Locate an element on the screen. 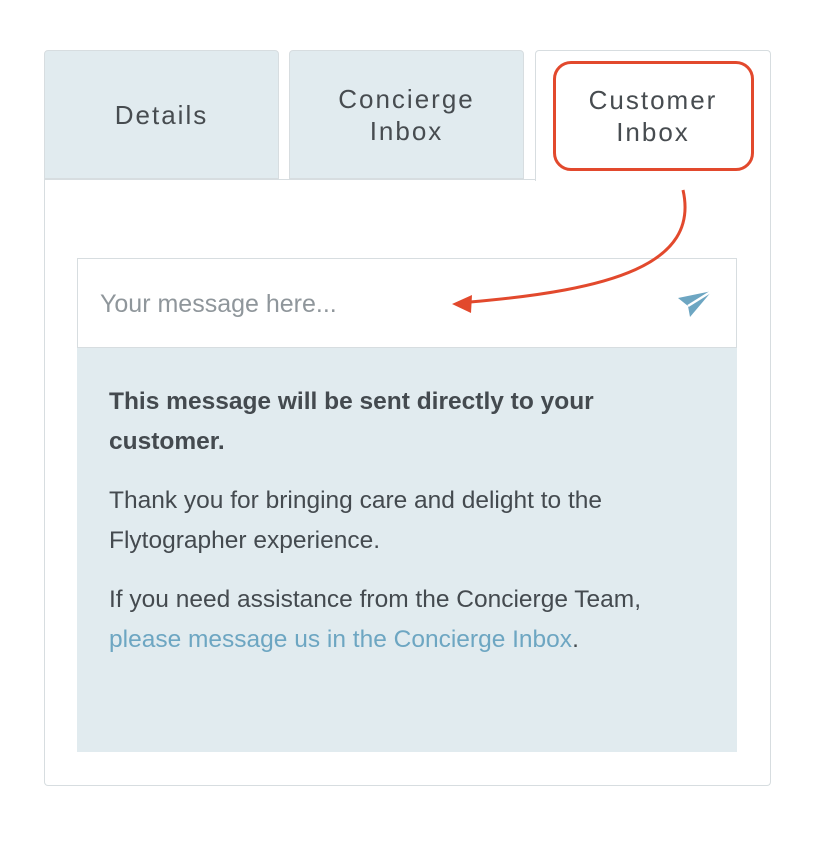 The image size is (840, 846). tab-customer-inbox-label: Customer Inbox is located at coordinates (653, 116).